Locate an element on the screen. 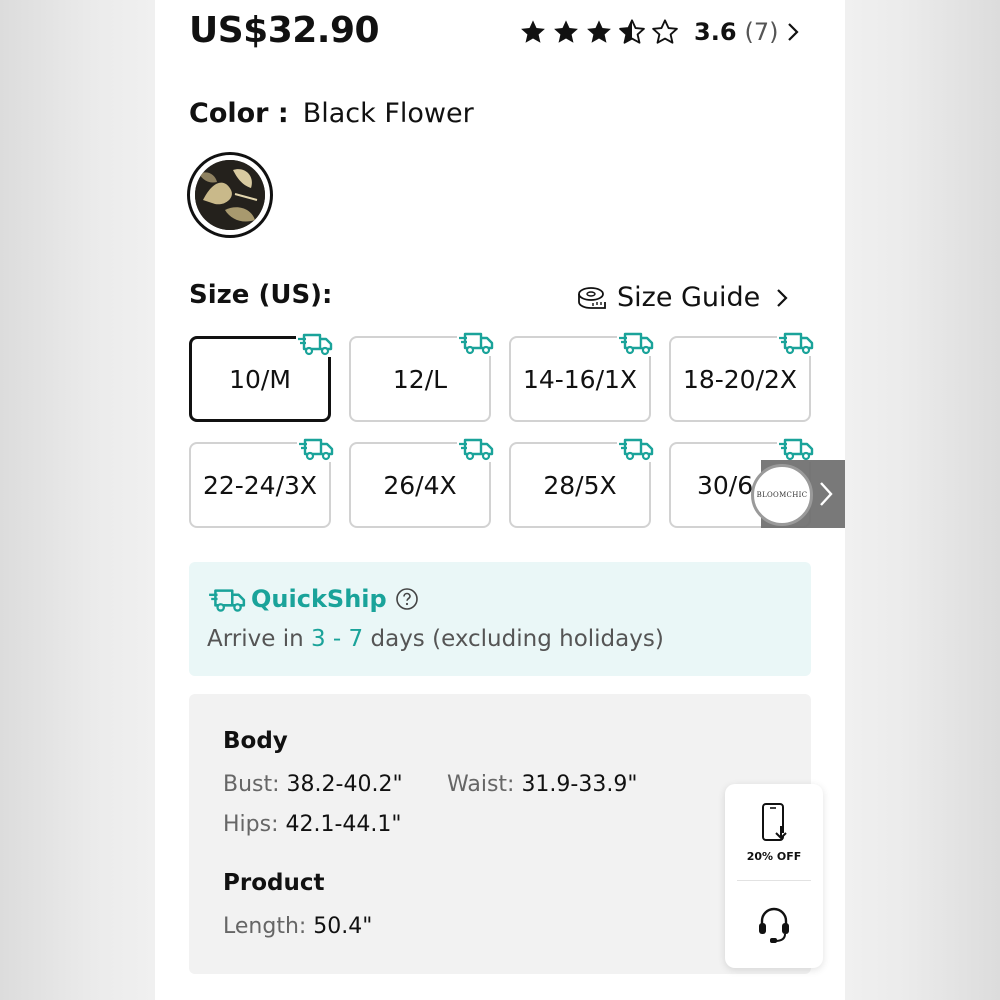 This screenshot has width=1000, height=1000. color-value: Black Flower is located at coordinates (388, 113).